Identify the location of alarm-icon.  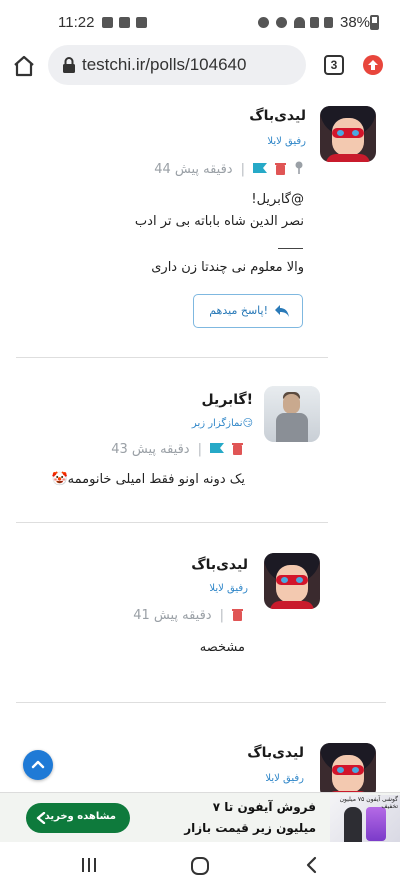
(263, 22).